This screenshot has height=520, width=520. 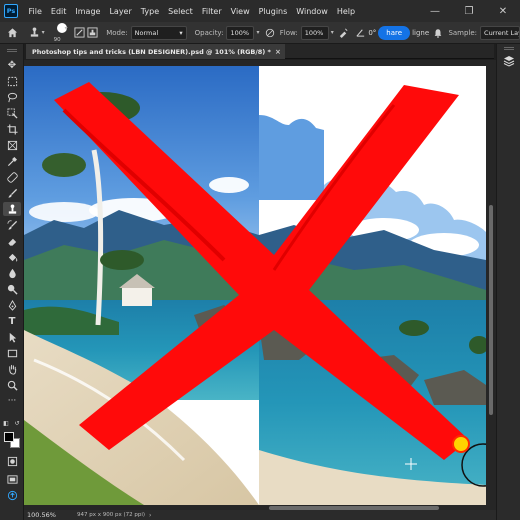 What do you see at coordinates (12, 257) in the screenshot?
I see `paint-bucket-tool-icon` at bounding box center [12, 257].